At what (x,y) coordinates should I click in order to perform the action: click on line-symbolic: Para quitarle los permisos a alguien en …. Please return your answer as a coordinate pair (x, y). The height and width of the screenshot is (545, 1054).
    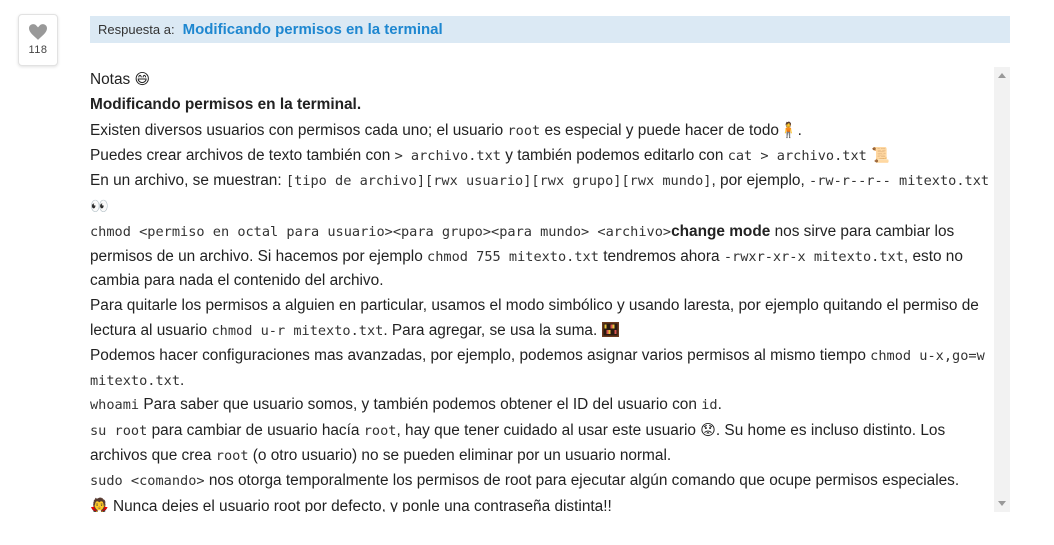
    Looking at the image, I should click on (534, 318).